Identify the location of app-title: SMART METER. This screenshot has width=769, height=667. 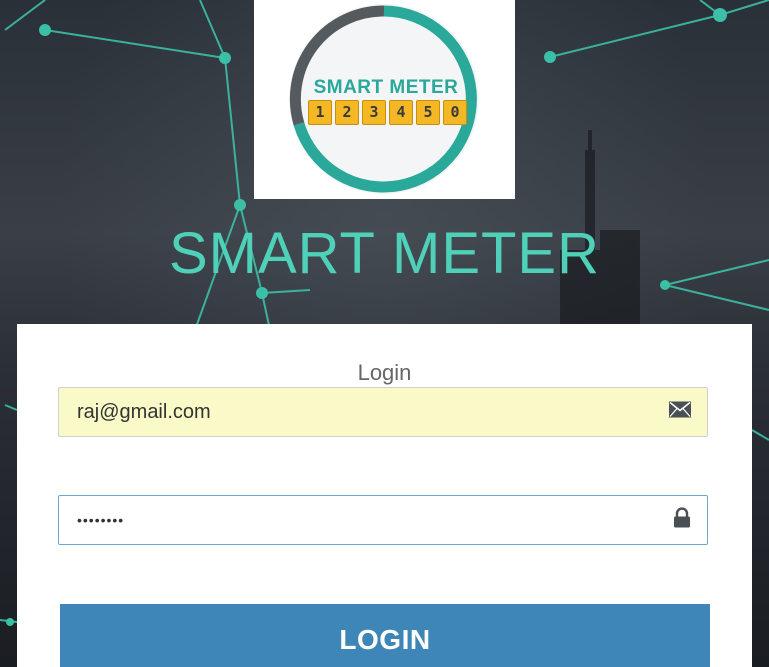
(384, 253).